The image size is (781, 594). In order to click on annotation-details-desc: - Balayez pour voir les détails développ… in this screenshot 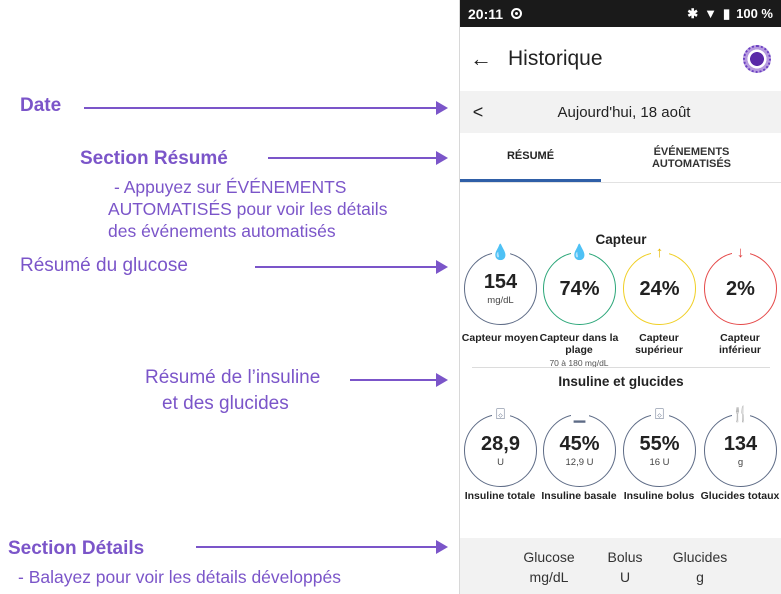, I will do `click(179, 577)`.